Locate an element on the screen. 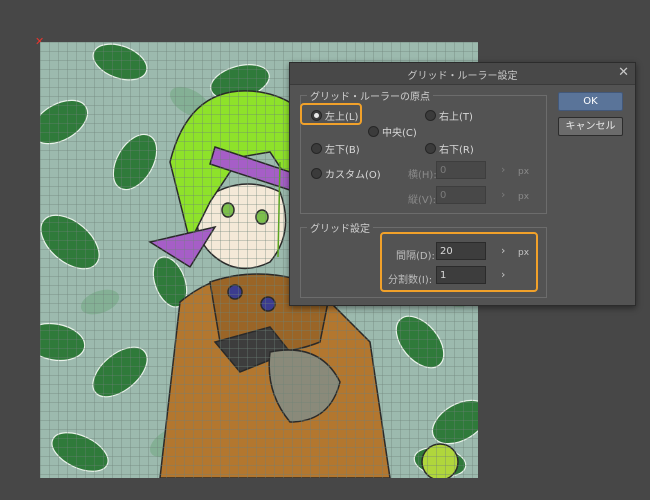 The width and height of the screenshot is (650, 500). radio-center-label: 中央(C) is located at coordinates (399, 133).